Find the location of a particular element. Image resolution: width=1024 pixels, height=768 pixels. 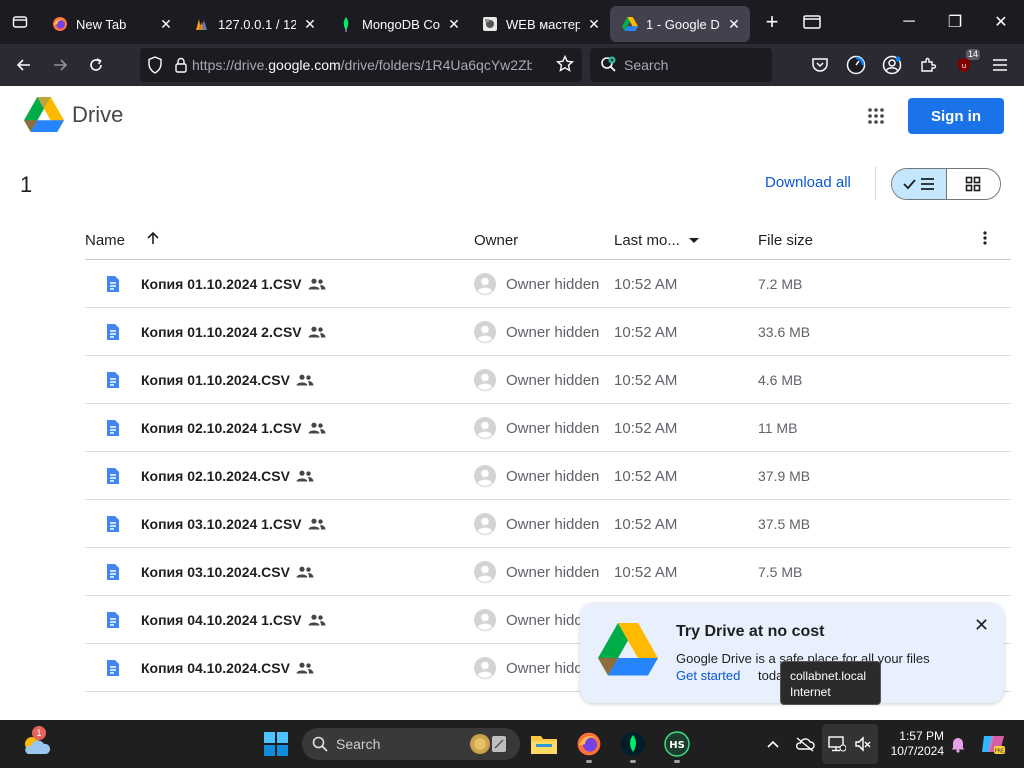

firefox-view-button is located at coordinates (20, 22).